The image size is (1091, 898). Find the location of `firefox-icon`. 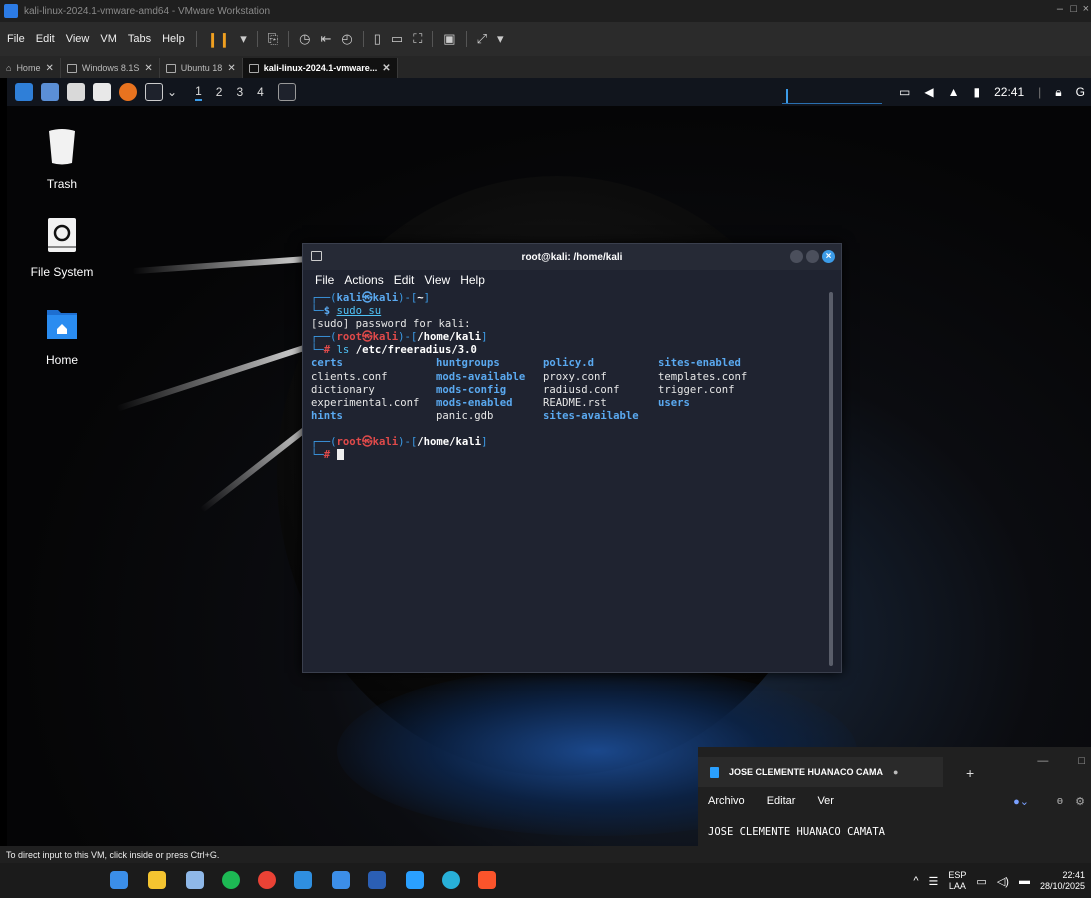

firefox-icon is located at coordinates (128, 92).